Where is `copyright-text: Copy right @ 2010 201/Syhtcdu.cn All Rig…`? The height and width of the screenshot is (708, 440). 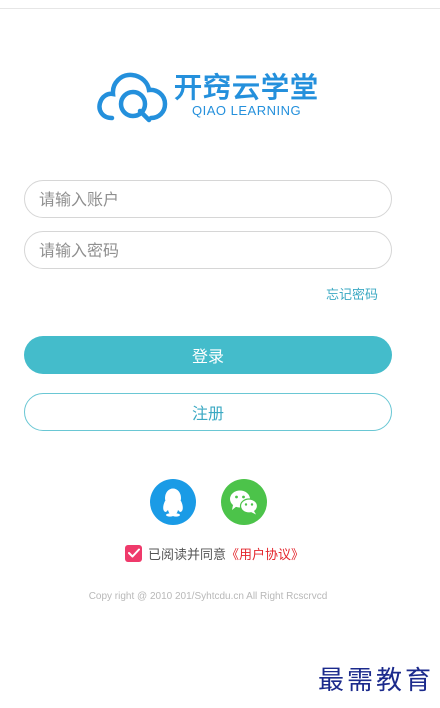 copyright-text: Copy right @ 2010 201/Syhtcdu.cn All Rig… is located at coordinates (208, 596).